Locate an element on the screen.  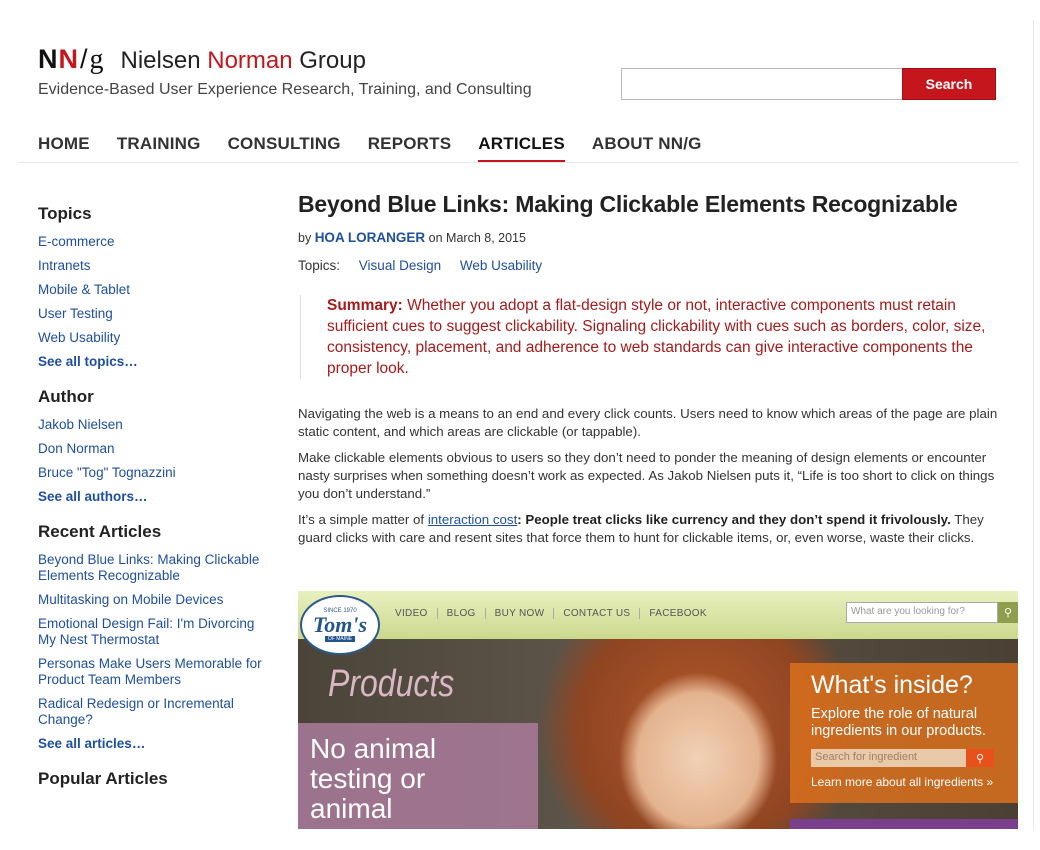
nav-articles: ARTICLES is located at coordinates (521, 148).